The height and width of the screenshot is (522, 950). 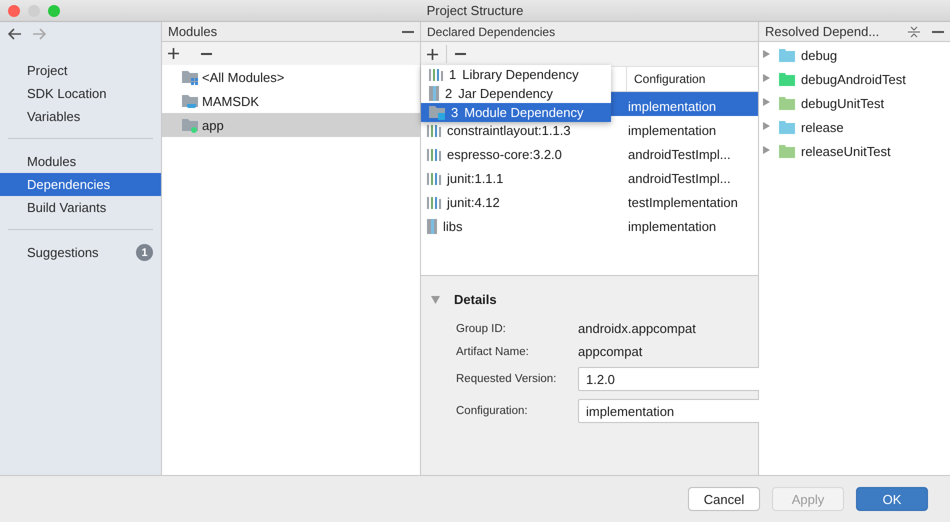 I want to click on dependency-name: junit:4.12, so click(x=473, y=202).